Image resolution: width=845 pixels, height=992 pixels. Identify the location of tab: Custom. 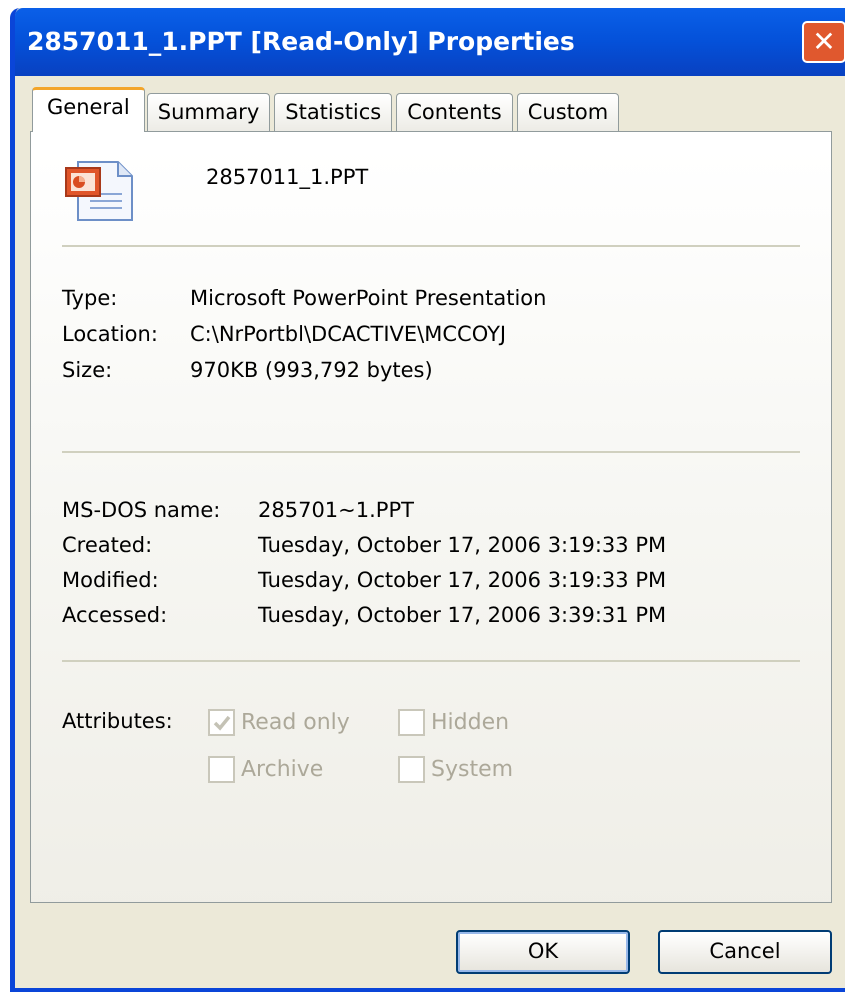
(568, 112).